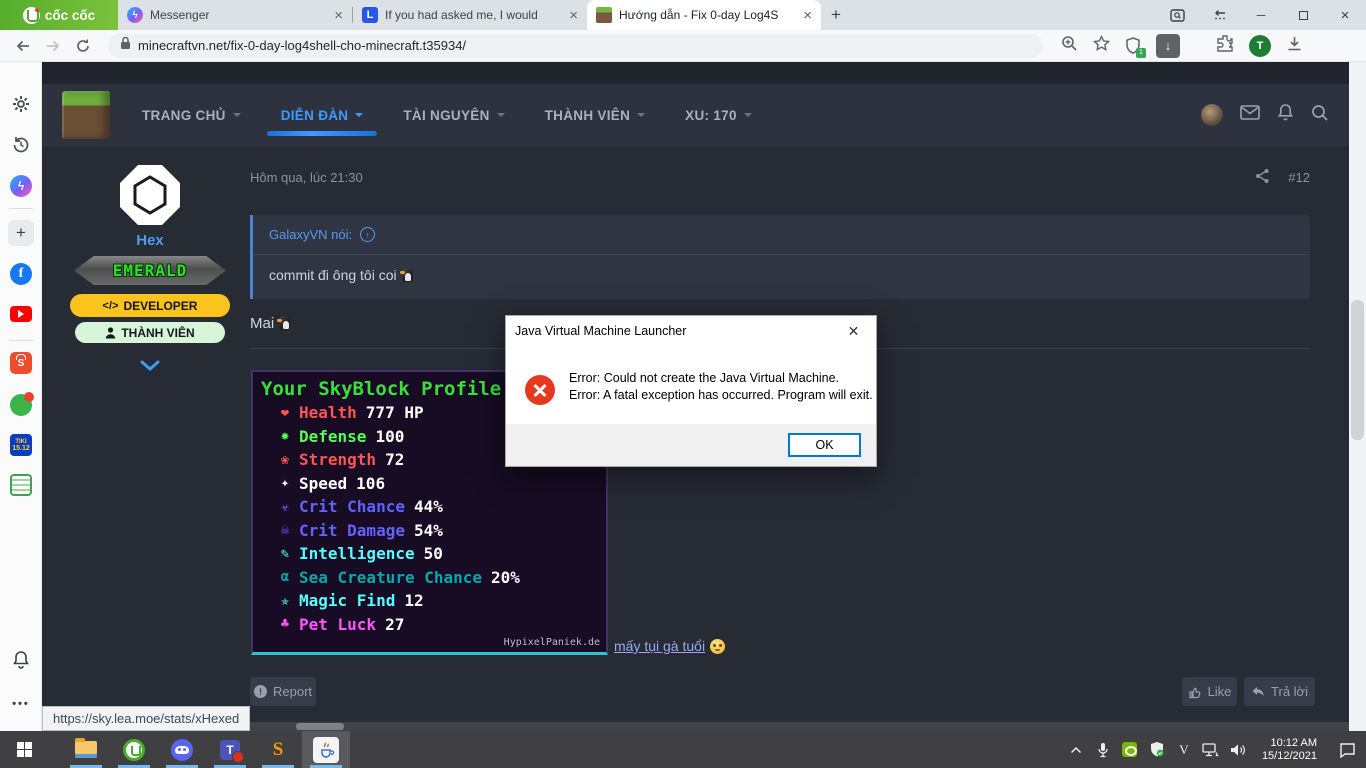 Image resolution: width=1366 pixels, height=768 pixels. I want to click on tab-messenger: ϟ Messenger ×, so click(235, 15).